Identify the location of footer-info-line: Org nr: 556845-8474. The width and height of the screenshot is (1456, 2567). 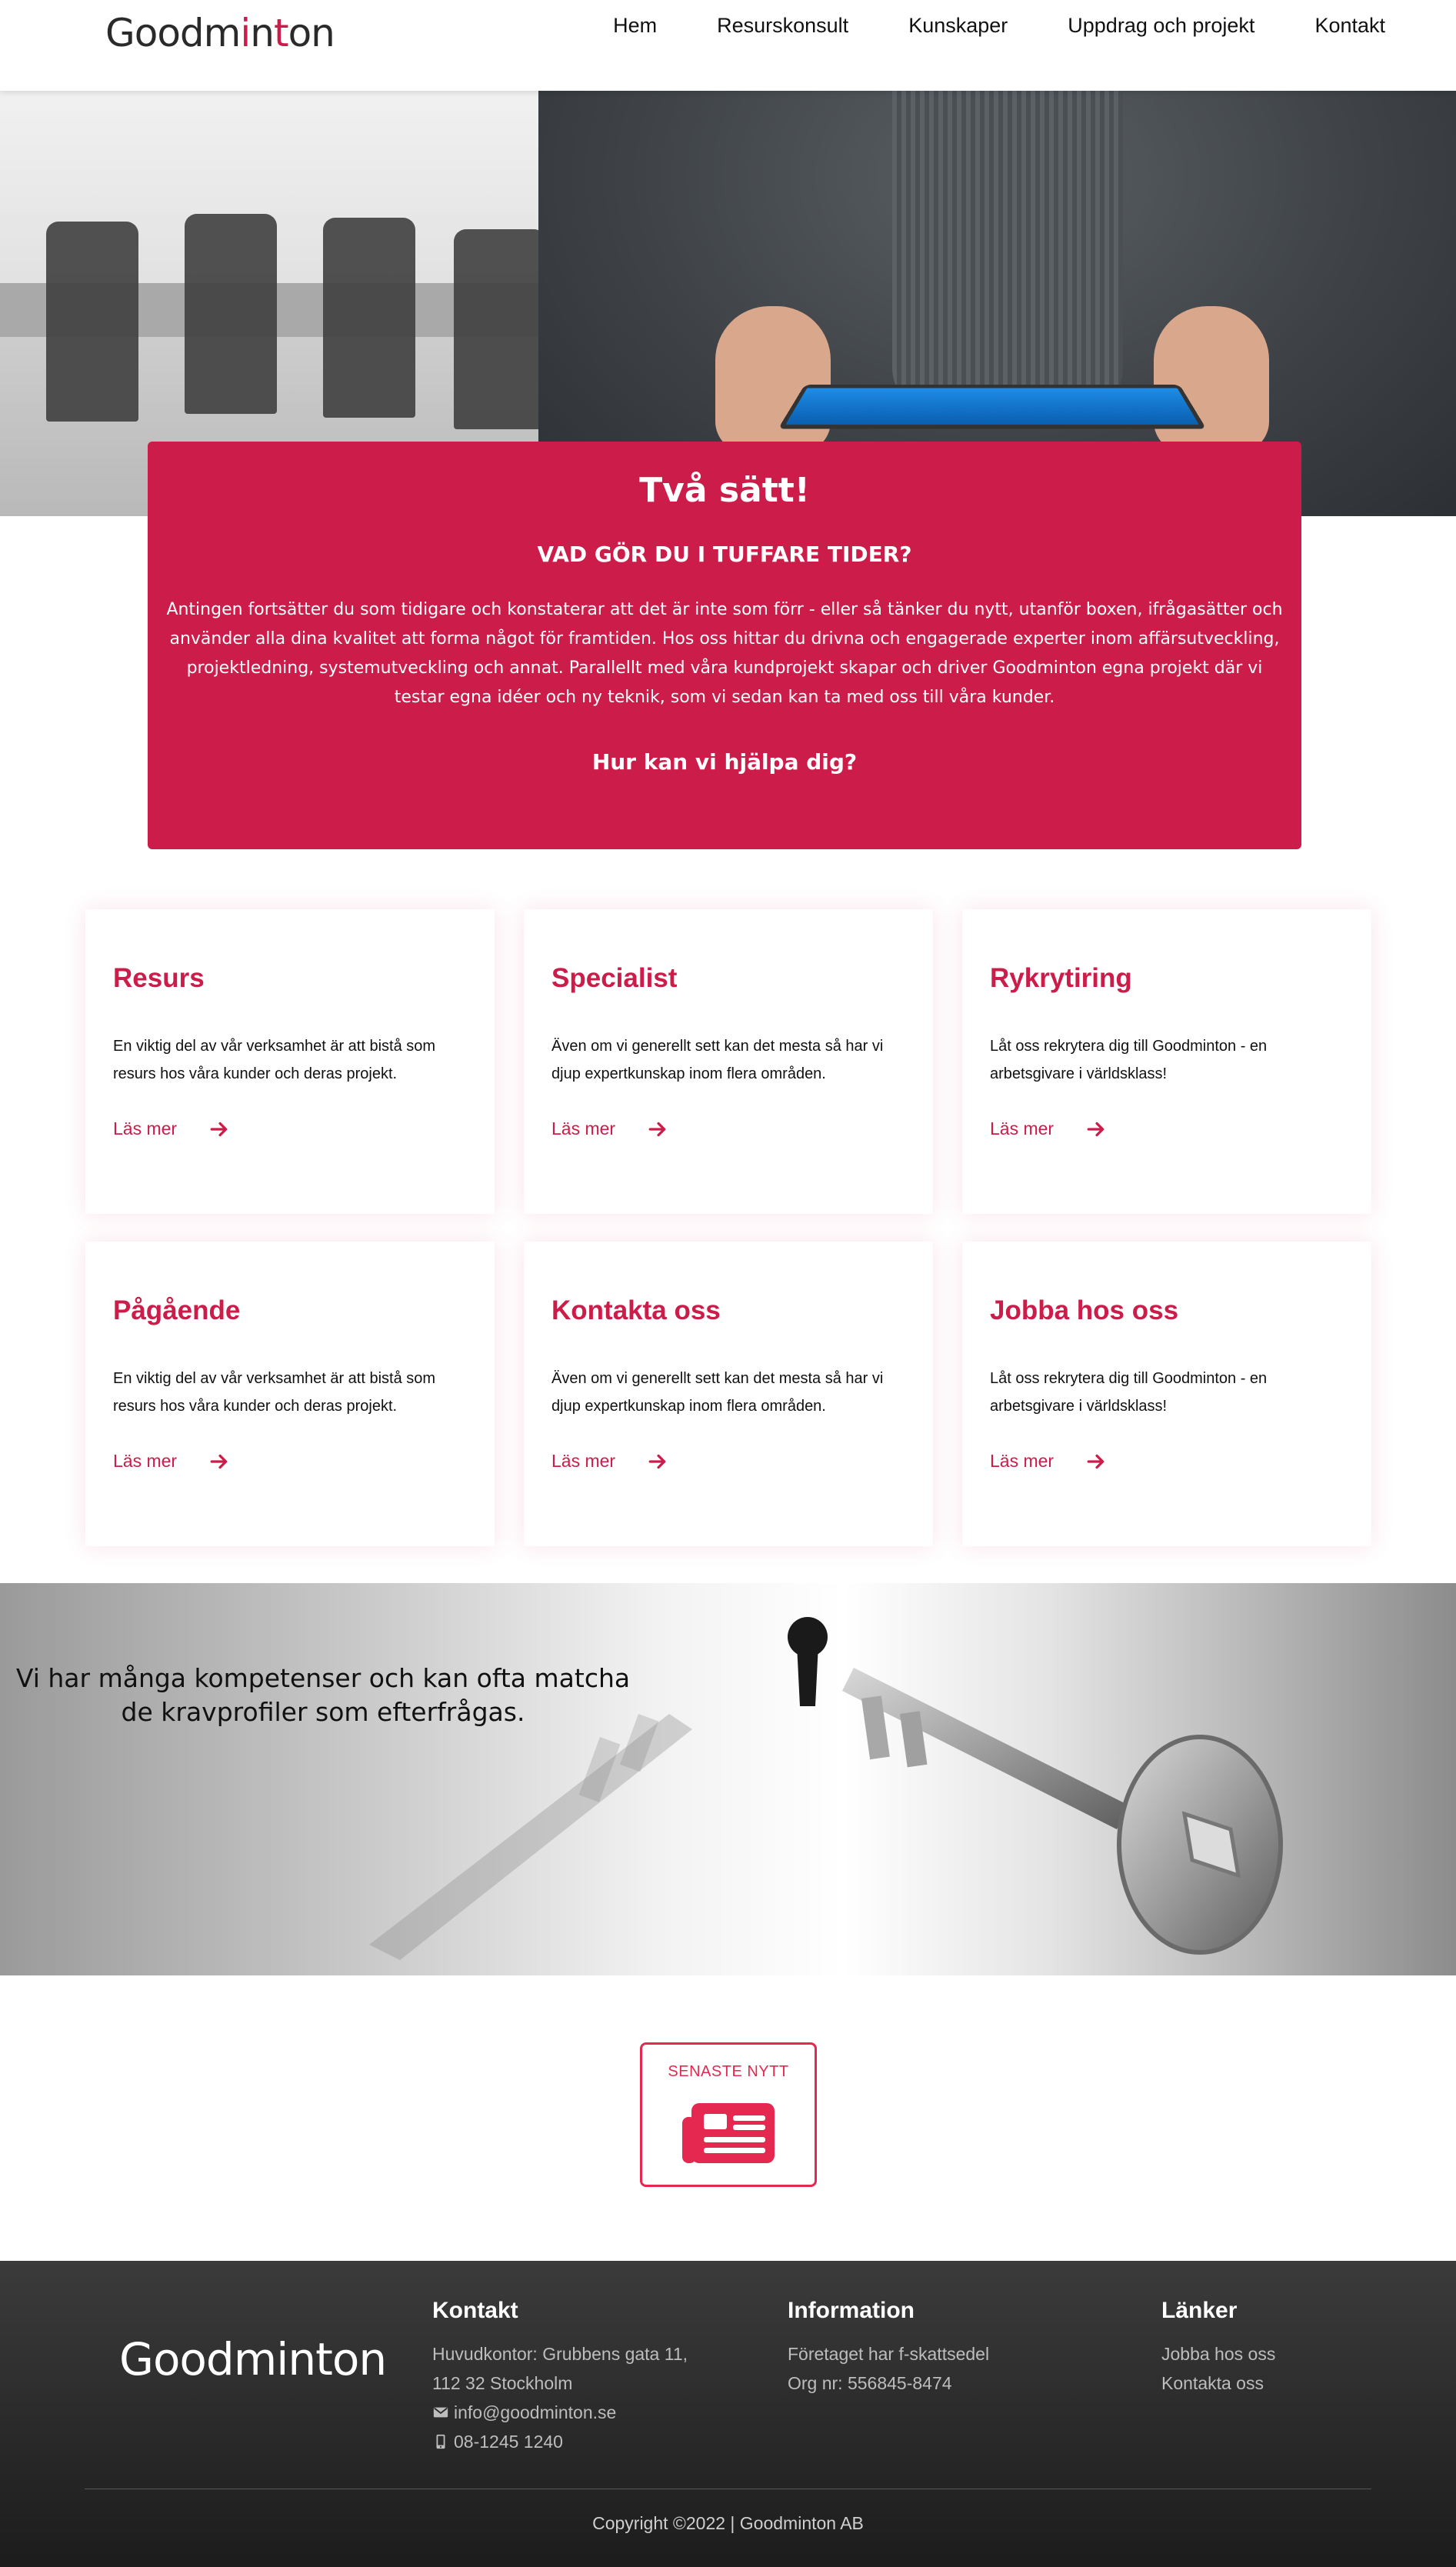
(870, 2383).